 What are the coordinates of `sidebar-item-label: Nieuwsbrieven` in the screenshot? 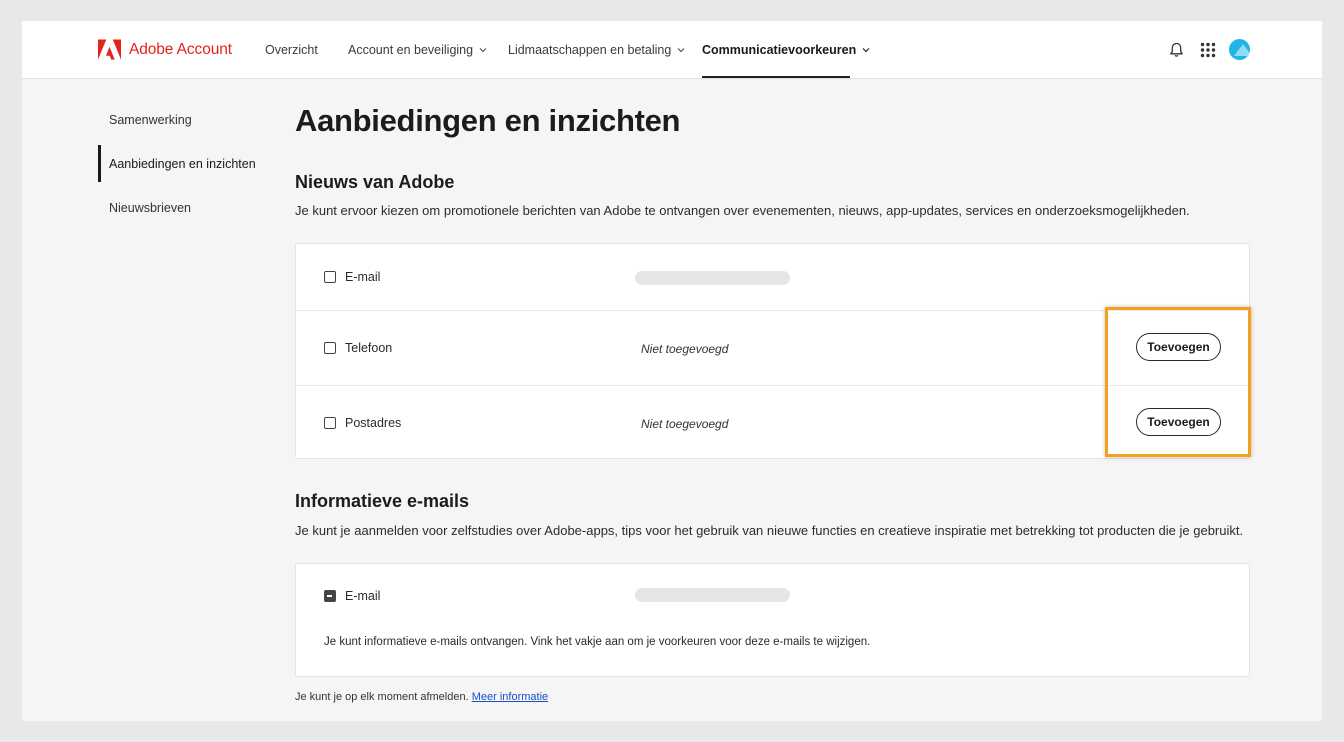 It's located at (150, 208).